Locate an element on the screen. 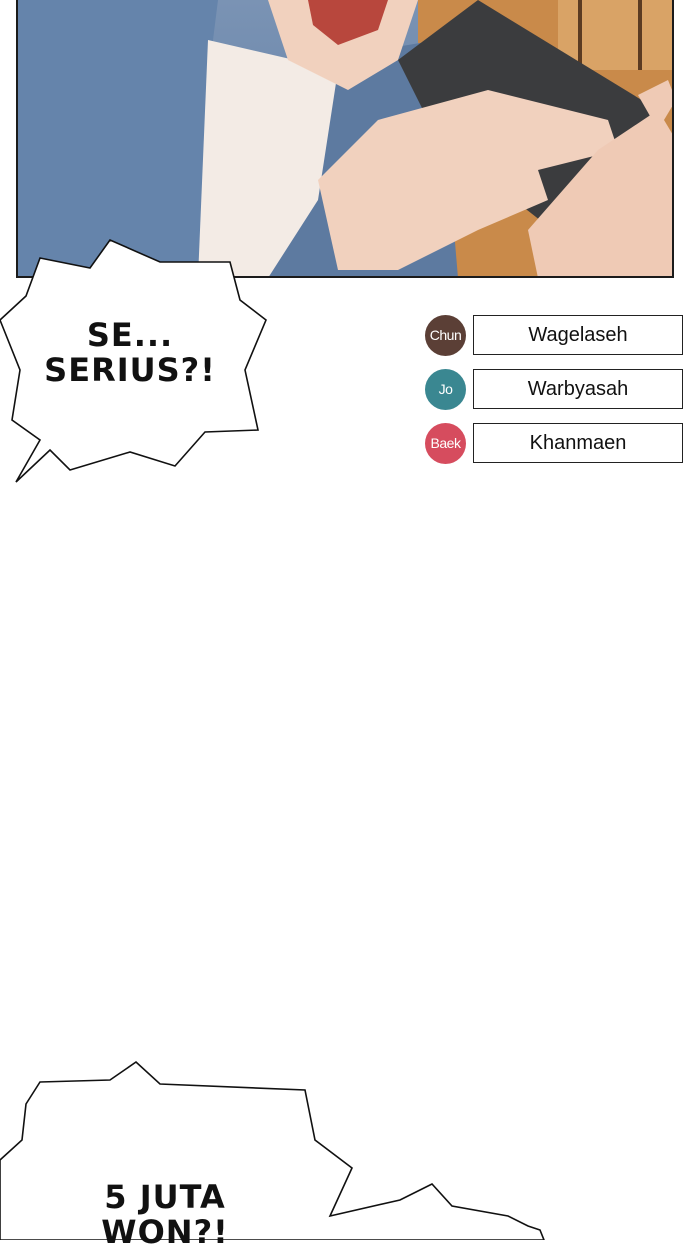 This screenshot has height=1251, width=690. credit-row-baek: Baek Khanmaen is located at coordinates (554, 443).